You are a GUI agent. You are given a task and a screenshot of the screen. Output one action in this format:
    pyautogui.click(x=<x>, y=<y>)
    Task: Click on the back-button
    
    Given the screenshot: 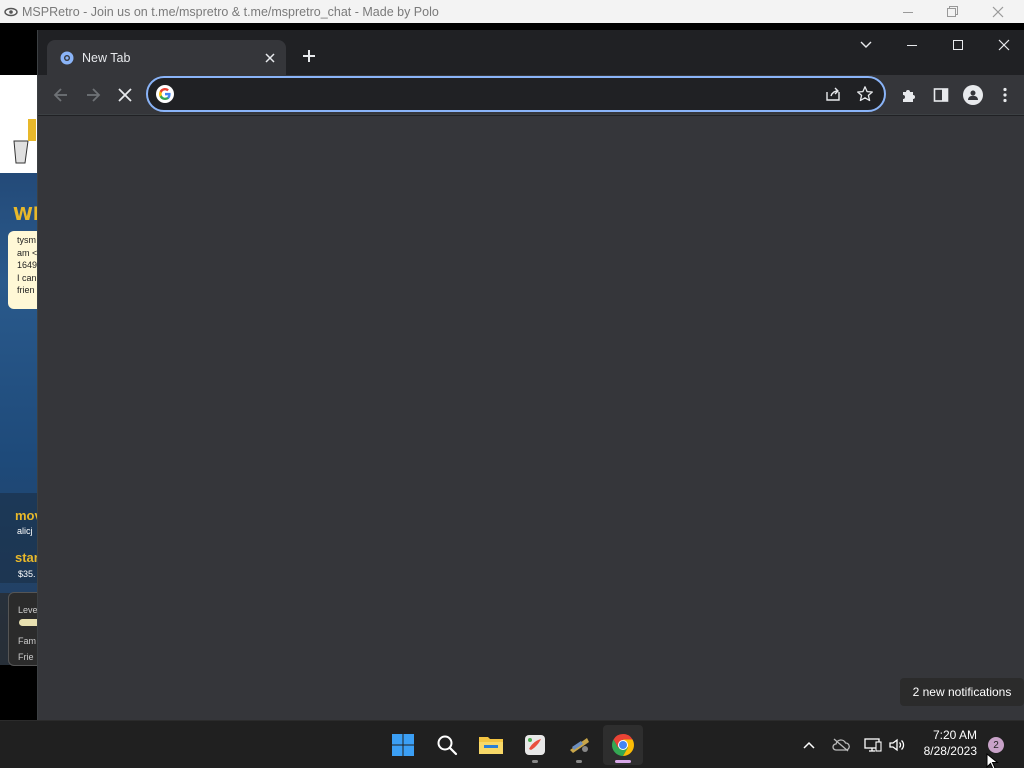 What is the action you would take?
    pyautogui.click(x=61, y=95)
    